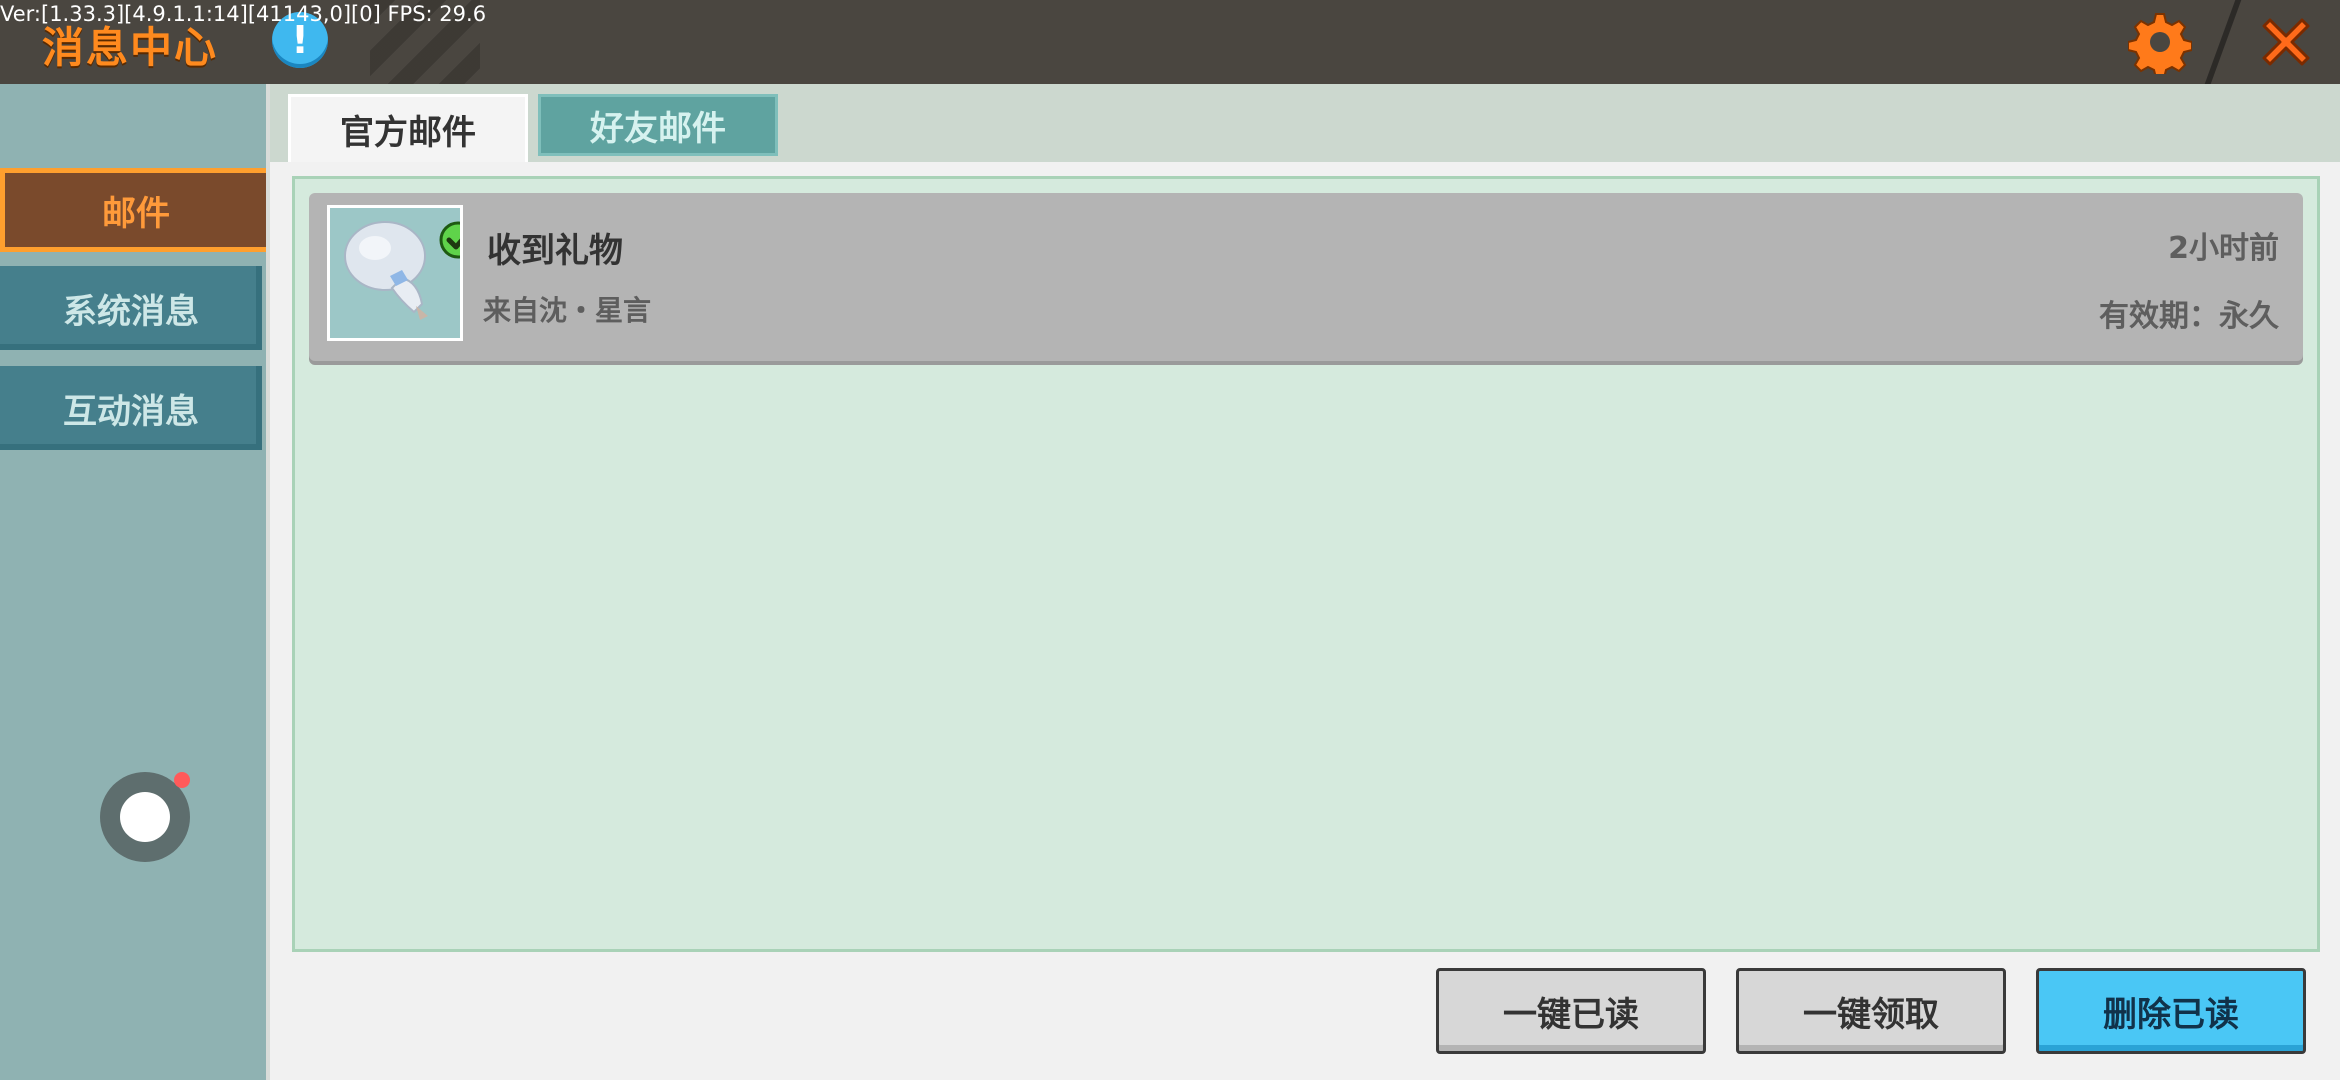 The width and height of the screenshot is (2340, 1080). What do you see at coordinates (658, 128) in the screenshot?
I see `tab-label: 好友邮件` at bounding box center [658, 128].